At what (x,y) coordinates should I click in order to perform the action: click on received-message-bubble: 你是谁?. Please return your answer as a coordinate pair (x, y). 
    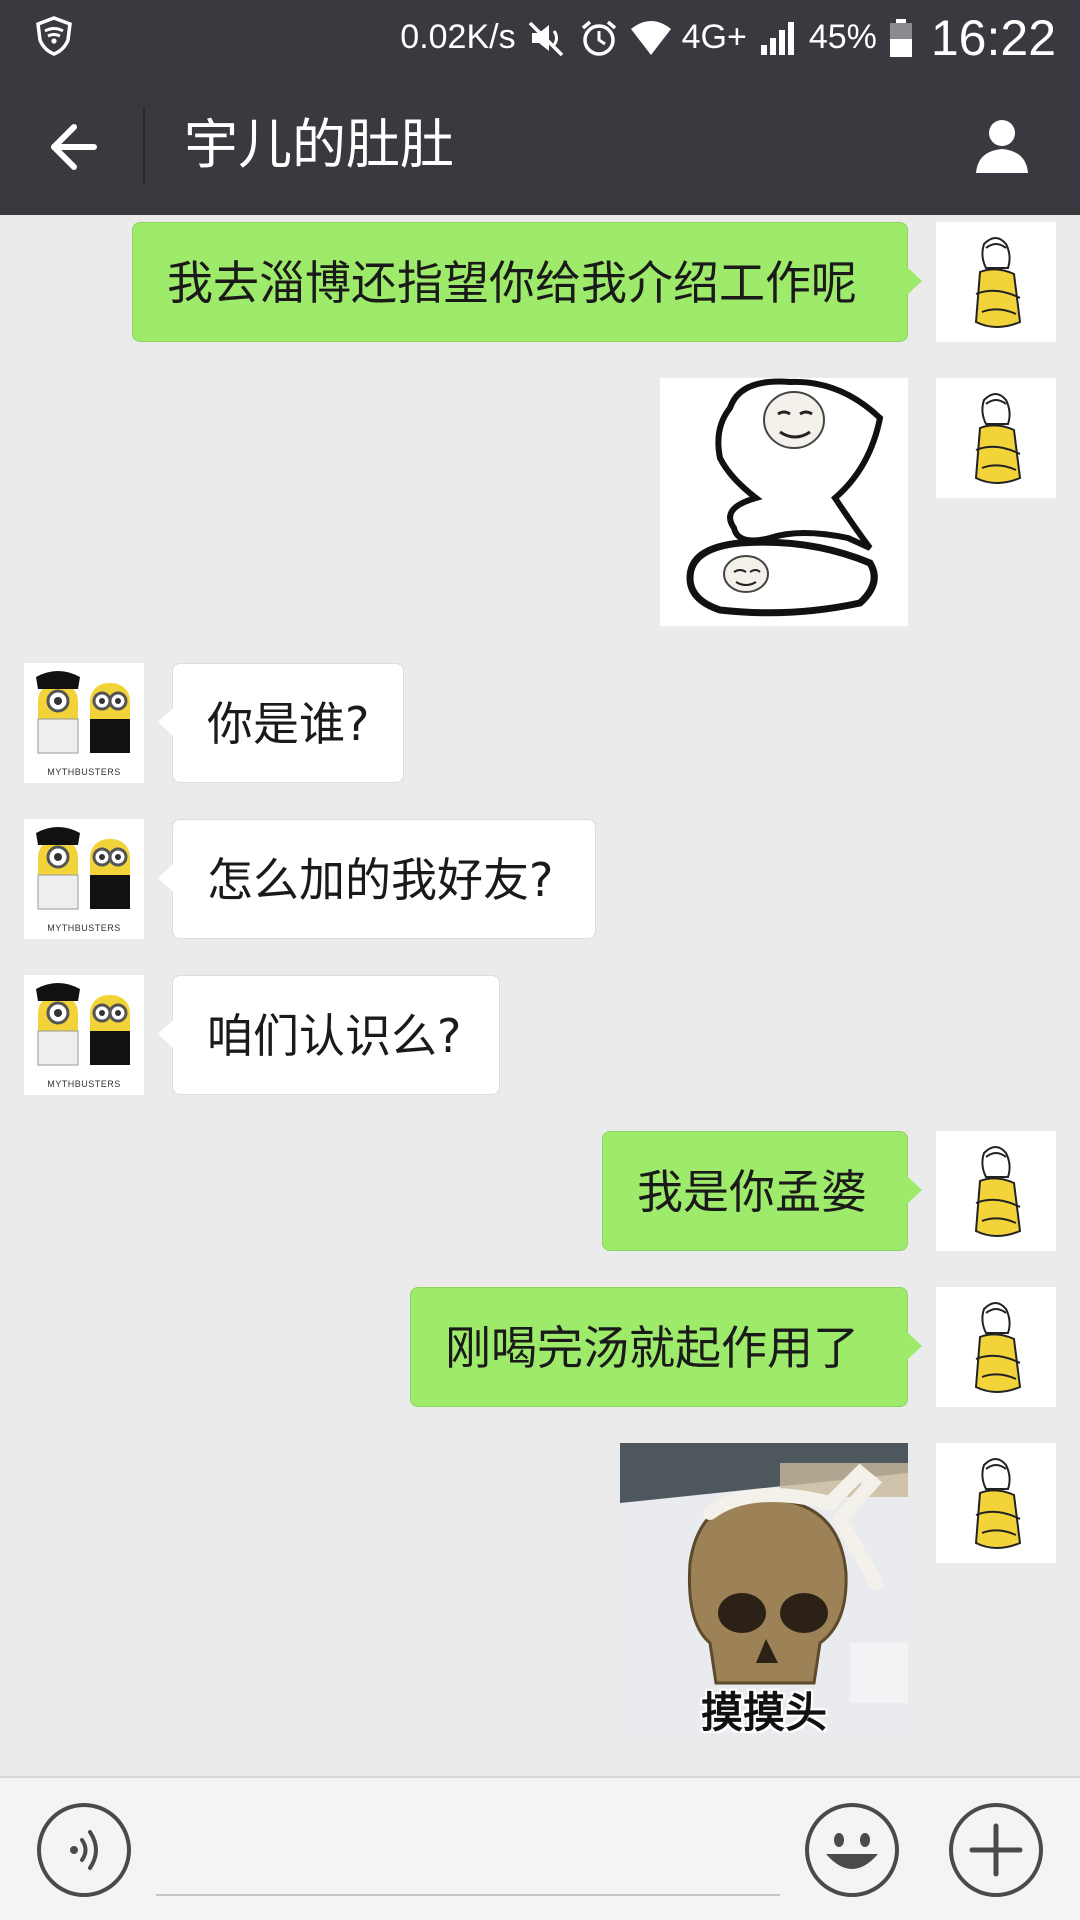
    Looking at the image, I should click on (281, 723).